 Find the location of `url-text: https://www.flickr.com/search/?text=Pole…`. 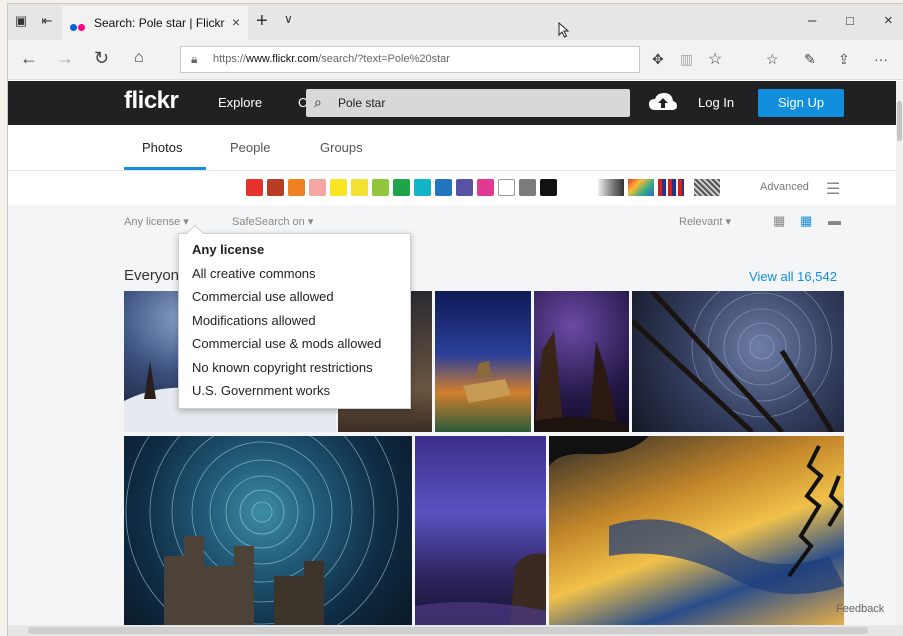

url-text: https://www.flickr.com/search/?text=Pole… is located at coordinates (331, 59).